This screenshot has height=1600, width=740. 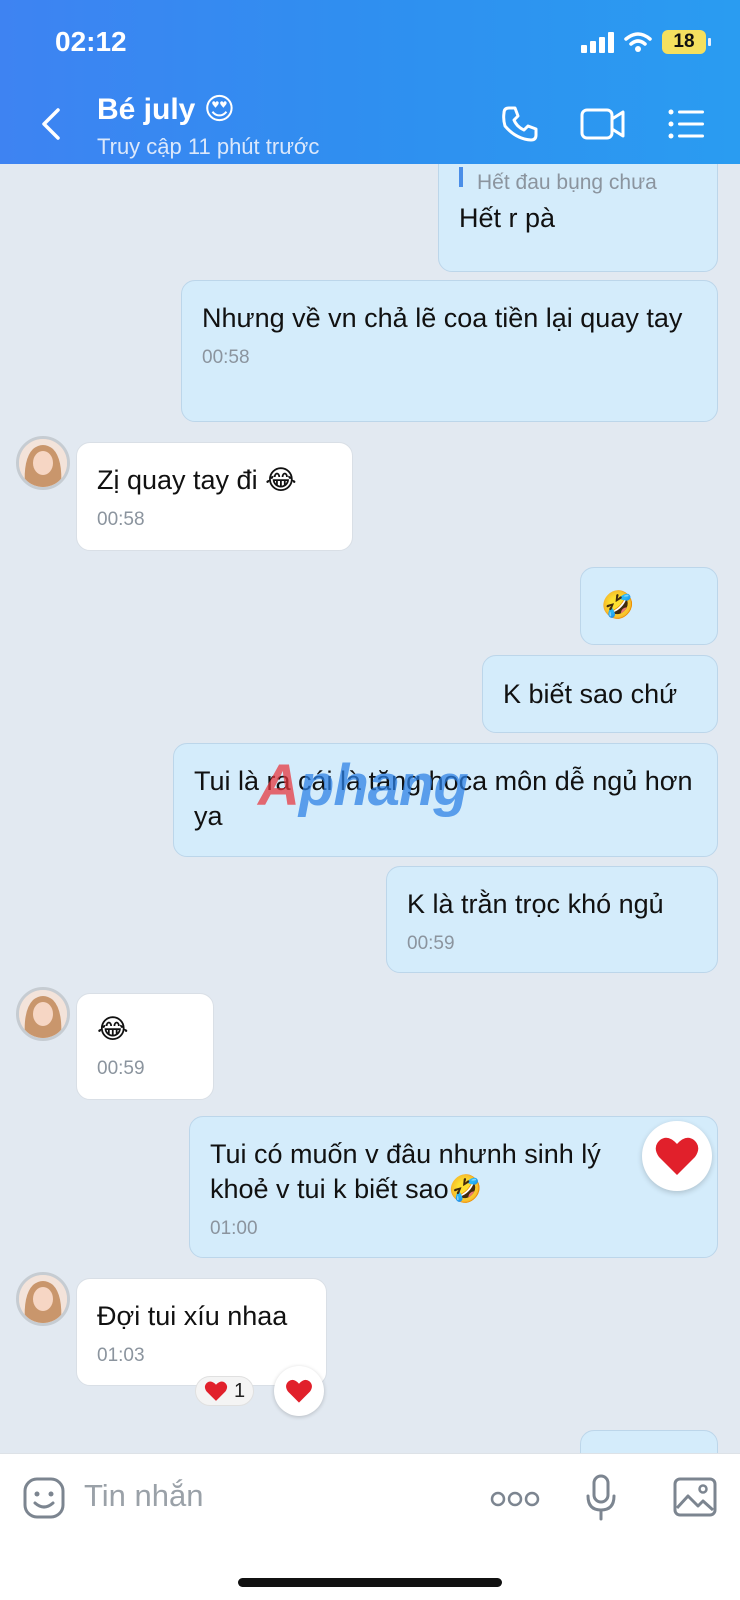 I want to click on contact-name-emoji: 😍, so click(x=219, y=109).